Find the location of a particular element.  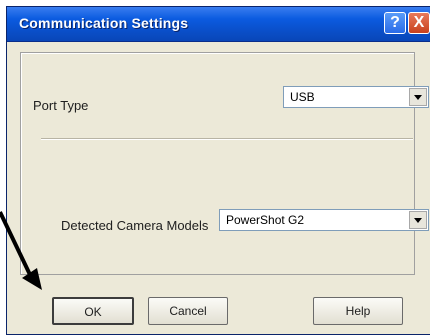

annotation-arrow-icon is located at coordinates (21, 250).